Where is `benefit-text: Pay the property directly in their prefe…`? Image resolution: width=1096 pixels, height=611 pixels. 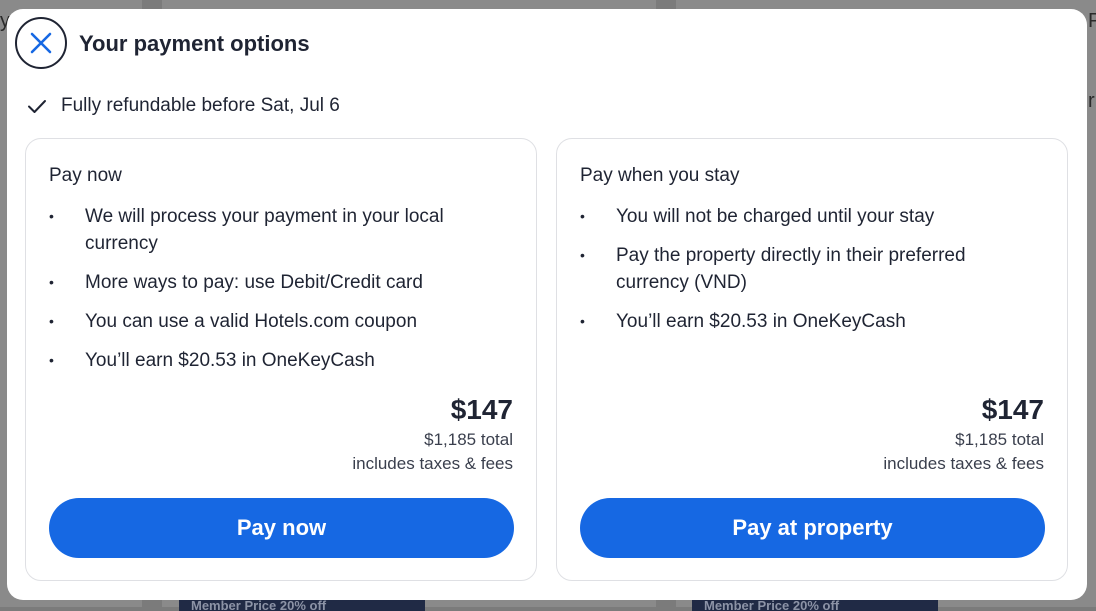 benefit-text: Pay the property directly in their prefe… is located at coordinates (791, 269).